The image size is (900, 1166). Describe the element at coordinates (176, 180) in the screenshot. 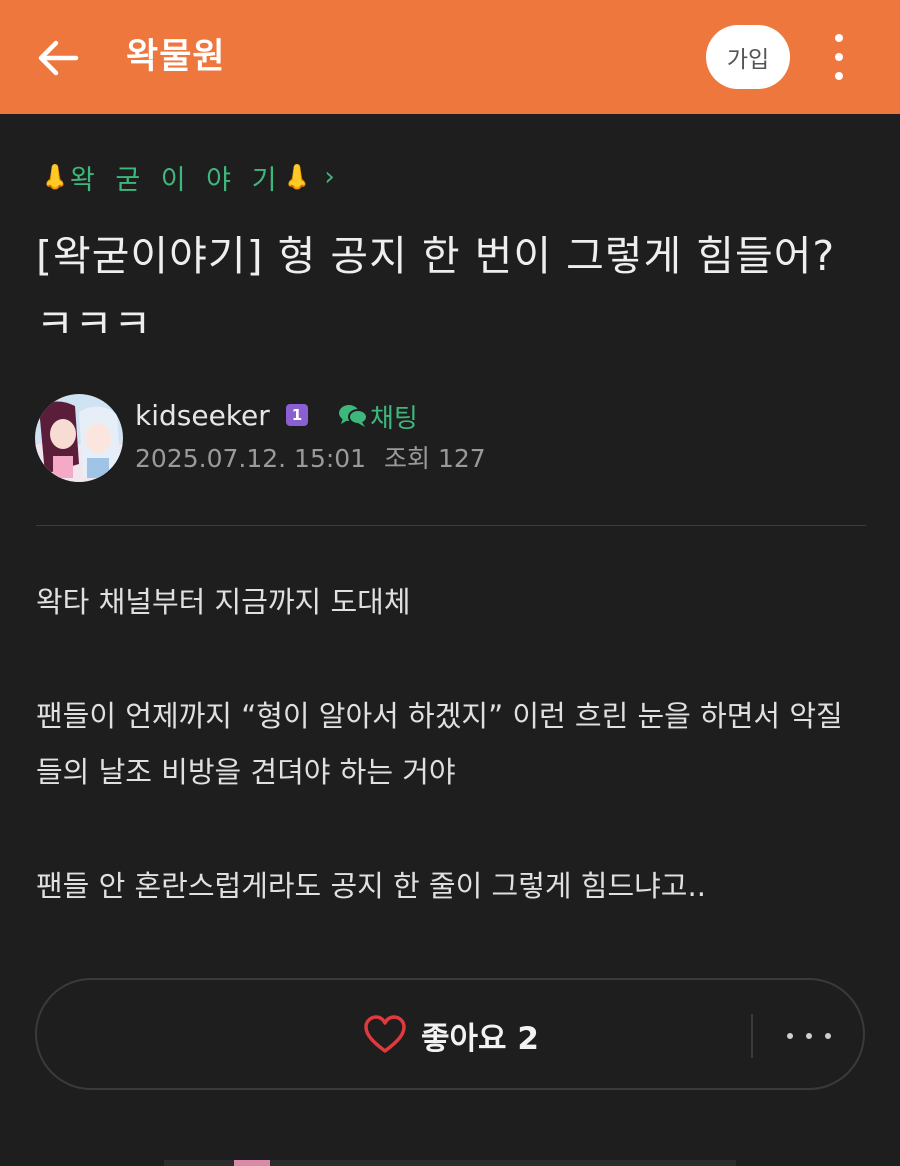

I see `category-label: 왁 굳 이 야 기` at that location.